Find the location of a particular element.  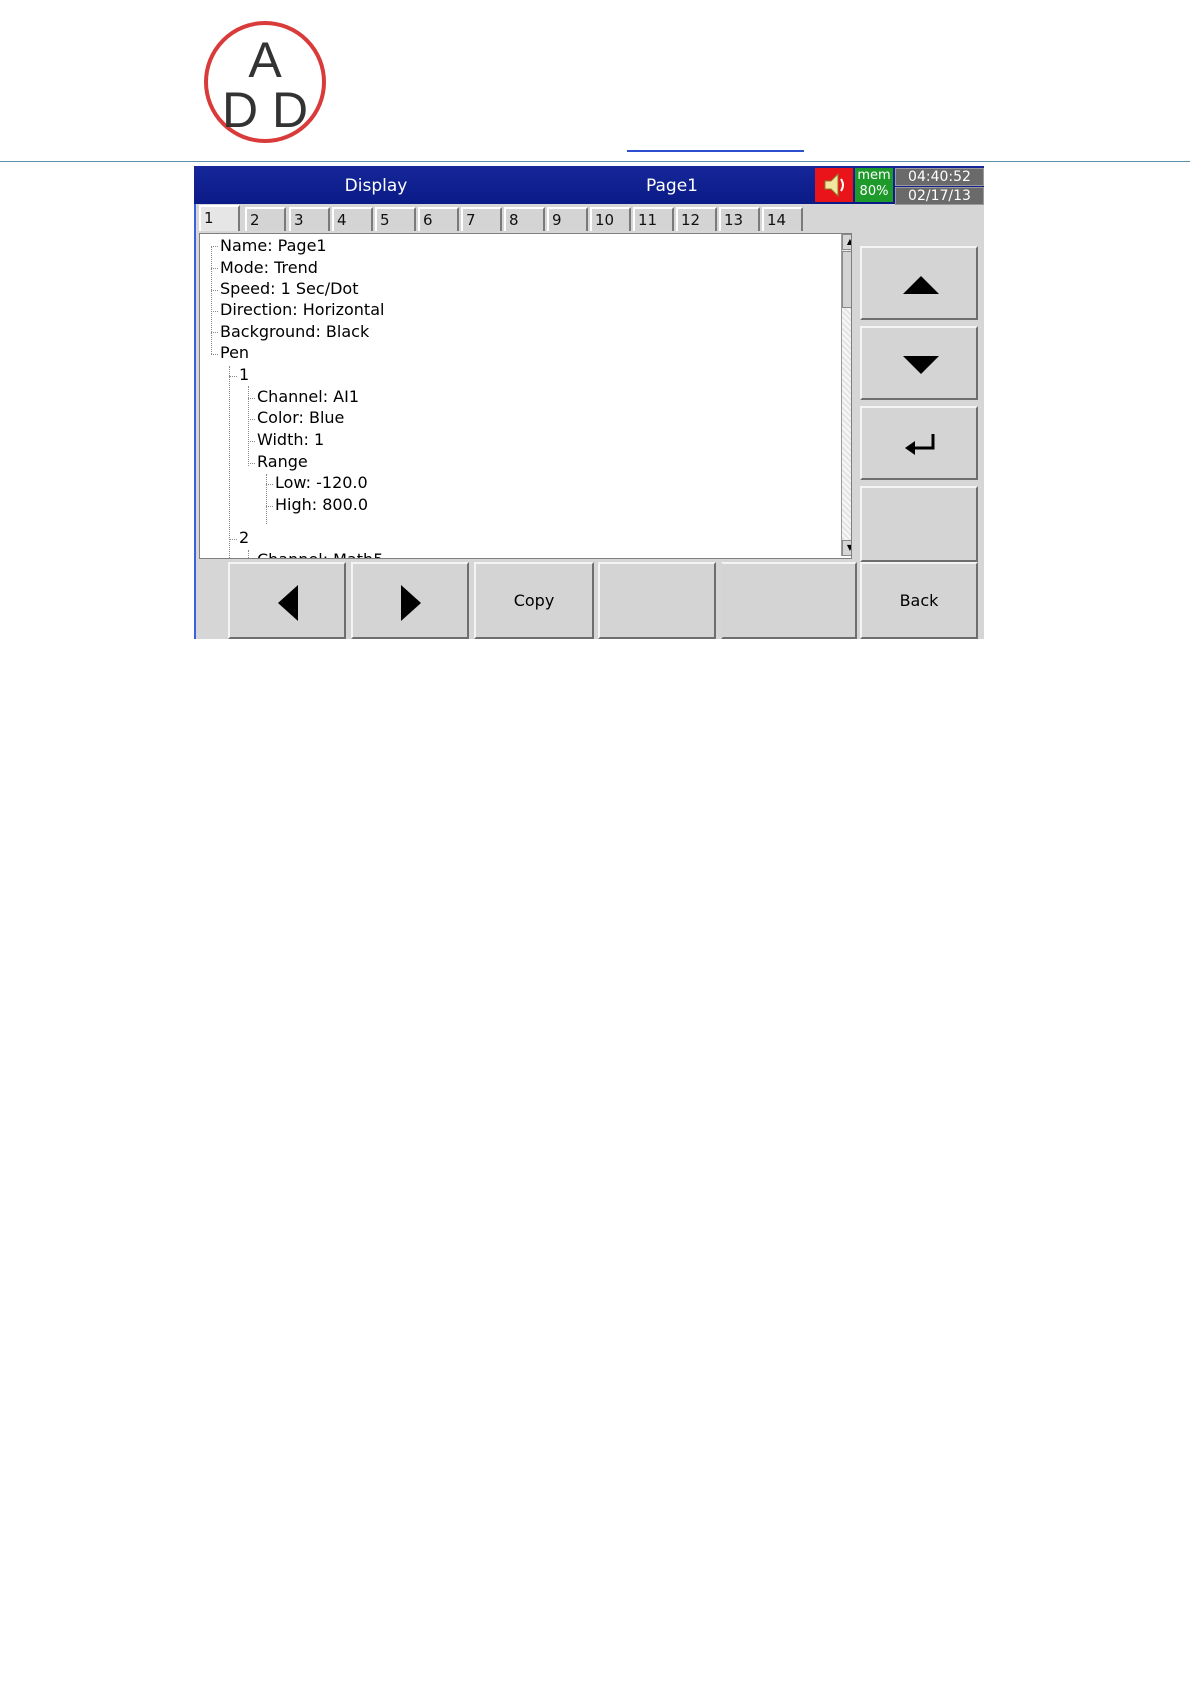

scroll-down-icon: ▼ is located at coordinates (846, 548).